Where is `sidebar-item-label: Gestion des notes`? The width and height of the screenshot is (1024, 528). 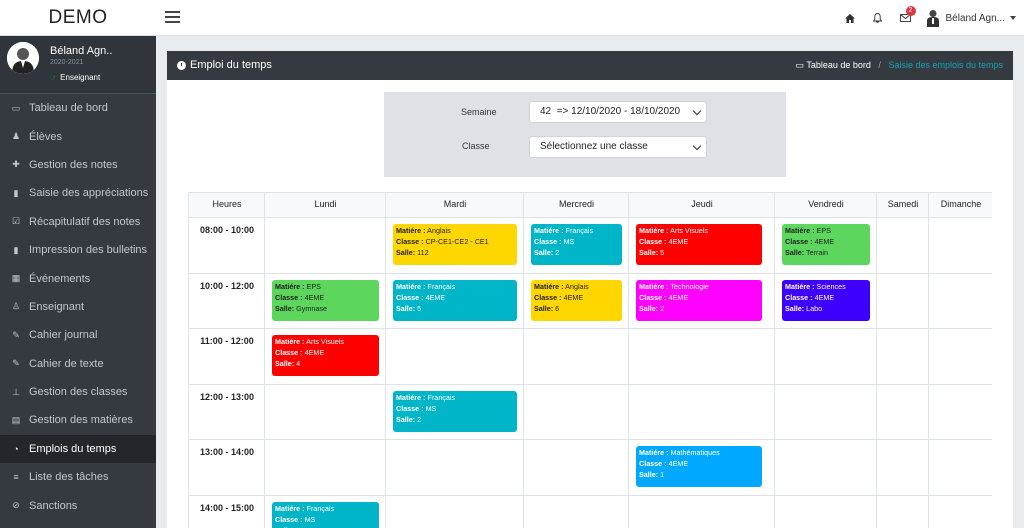
sidebar-item-label: Gestion des notes is located at coordinates (73, 164).